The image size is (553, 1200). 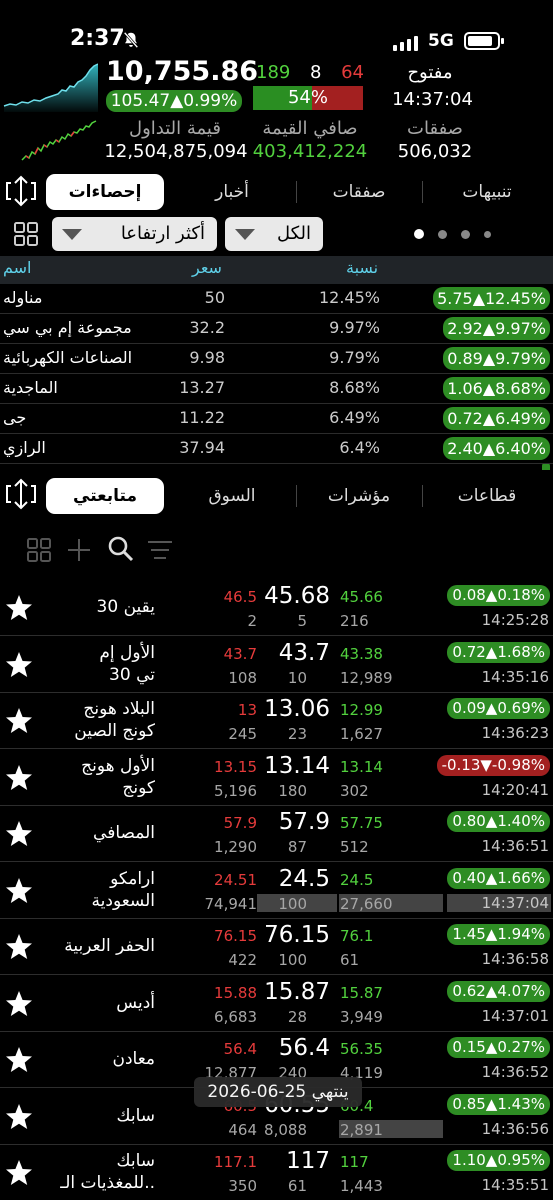 I want to click on change-badge: -0.13▼-0.98%, so click(x=493, y=765).